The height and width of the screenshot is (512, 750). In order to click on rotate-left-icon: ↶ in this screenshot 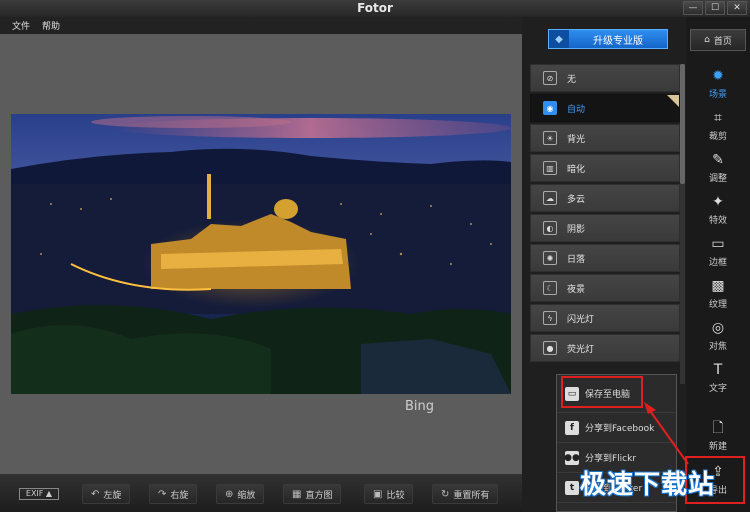, I will do `click(95, 494)`.